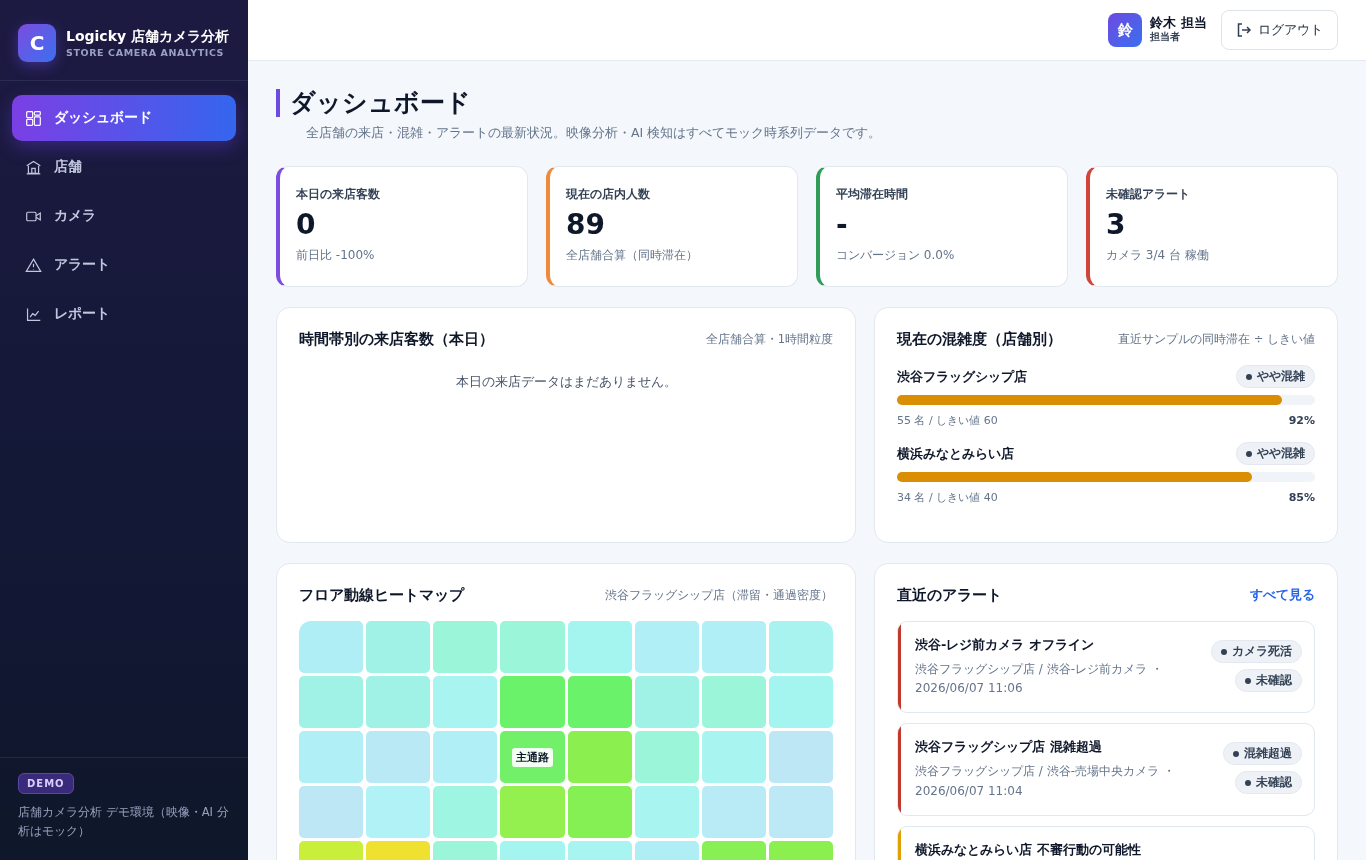 The height and width of the screenshot is (860, 1366). Describe the element at coordinates (46, 783) in the screenshot. I see `demo-badge: DEMO` at that location.